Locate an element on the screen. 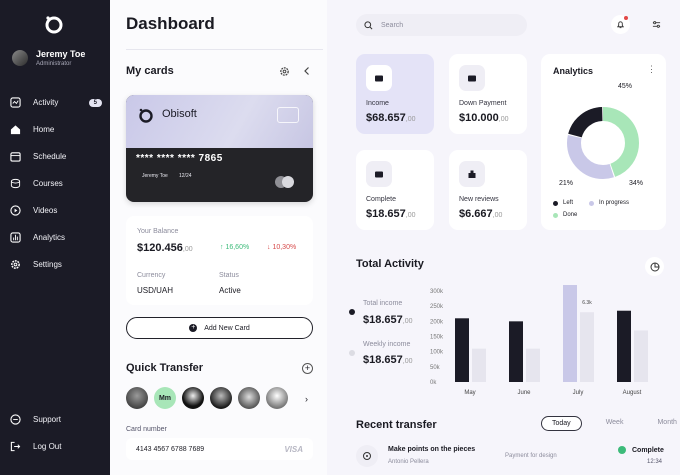 The width and height of the screenshot is (680, 475). user-profile: Jeremy Toe Administrator is located at coordinates (48, 58).